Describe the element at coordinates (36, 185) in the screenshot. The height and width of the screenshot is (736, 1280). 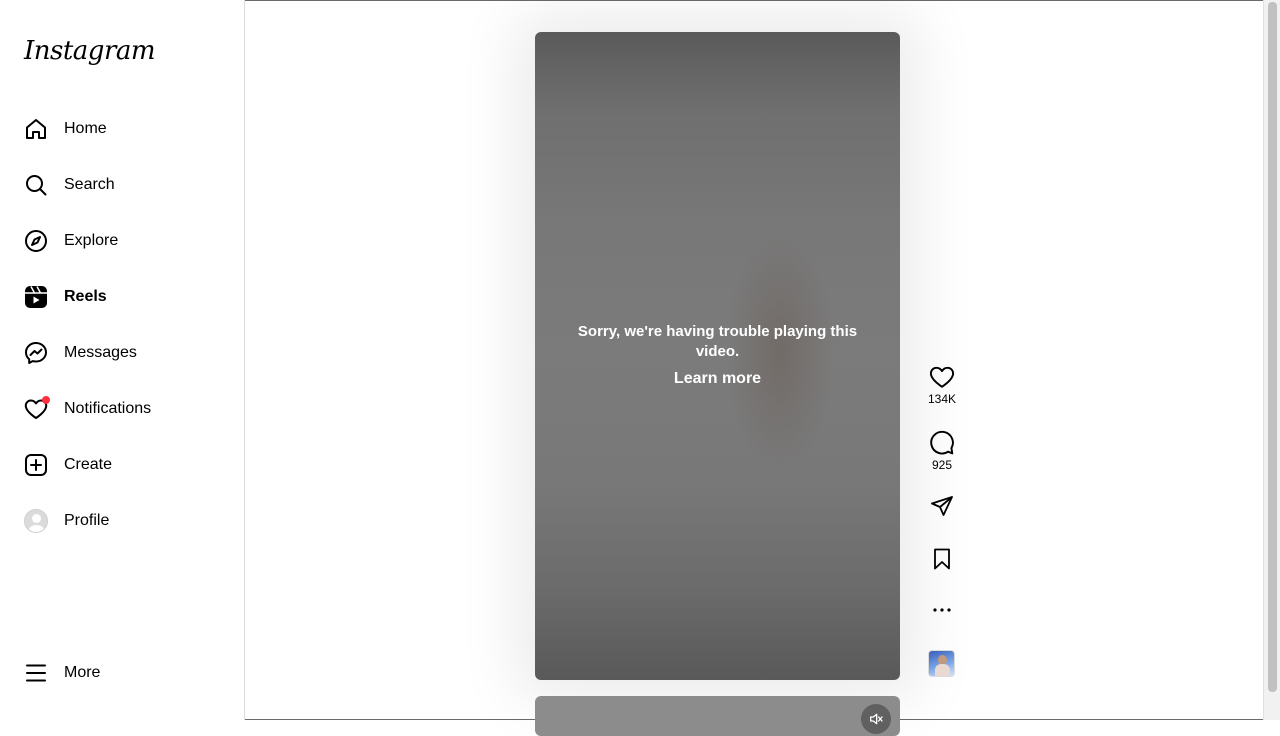
I see `search-icon` at that location.